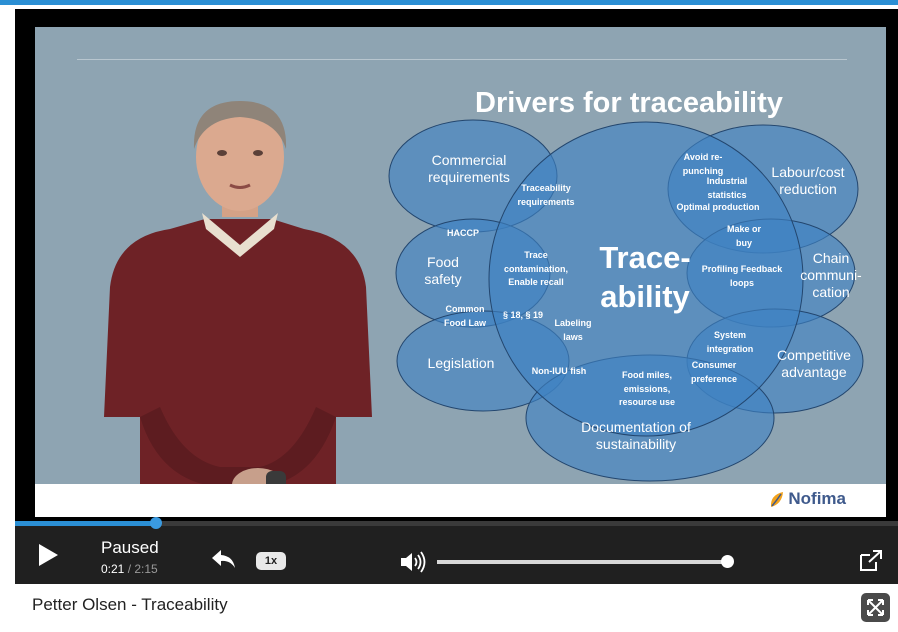 This screenshot has width=898, height=632. I want to click on label-trace-contamination: Trace contamination, Enable recall, so click(535, 268).